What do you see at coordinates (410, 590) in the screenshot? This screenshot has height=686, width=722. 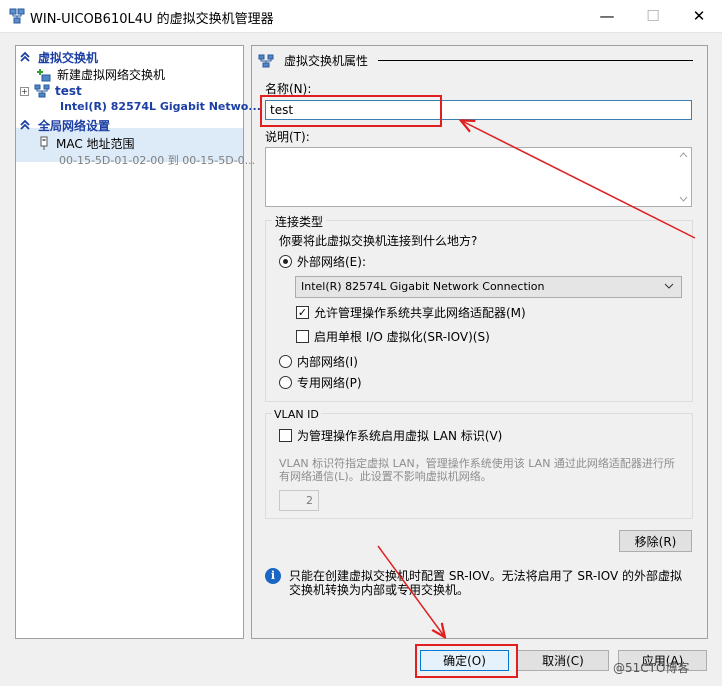 I see `annotation-arrow-to-ok` at bounding box center [410, 590].